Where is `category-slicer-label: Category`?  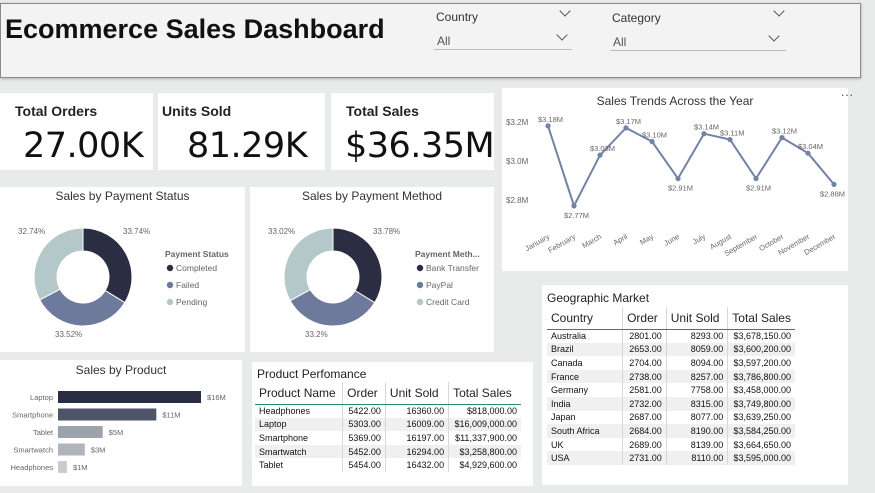 category-slicer-label: Category is located at coordinates (636, 18).